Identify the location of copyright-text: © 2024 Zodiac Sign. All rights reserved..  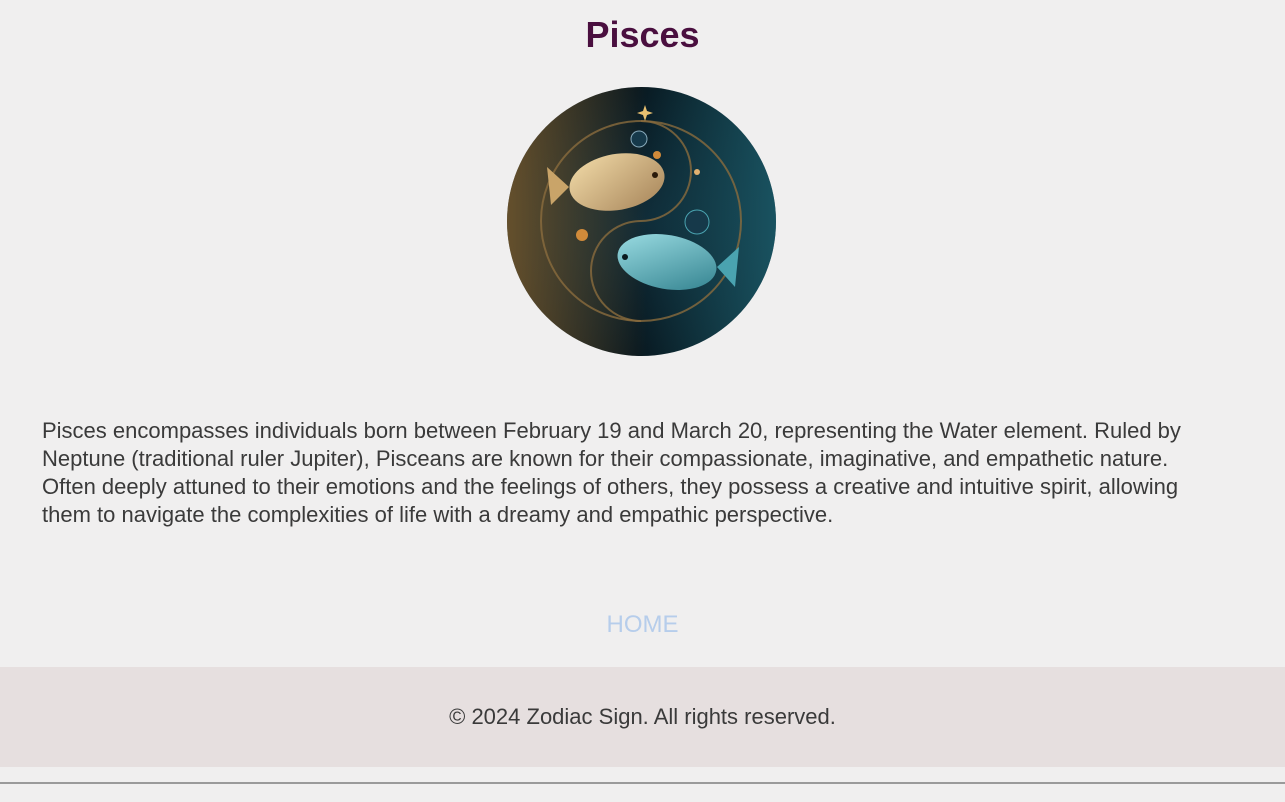
(642, 716).